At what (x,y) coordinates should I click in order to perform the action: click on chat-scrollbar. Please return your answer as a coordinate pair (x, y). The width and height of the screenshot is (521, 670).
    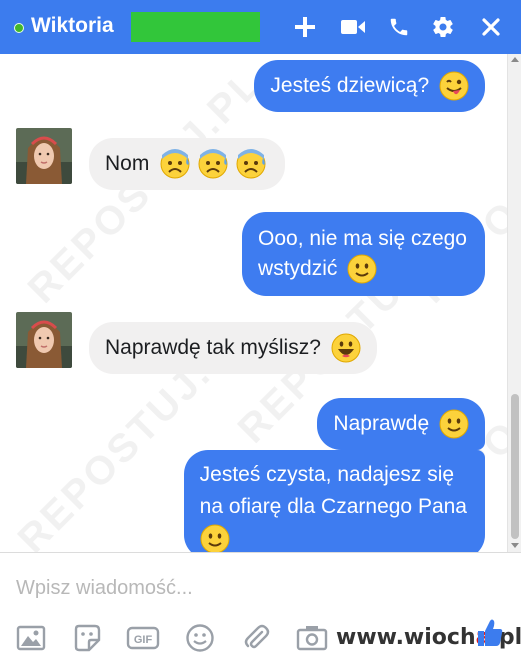
    Looking at the image, I should click on (514, 303).